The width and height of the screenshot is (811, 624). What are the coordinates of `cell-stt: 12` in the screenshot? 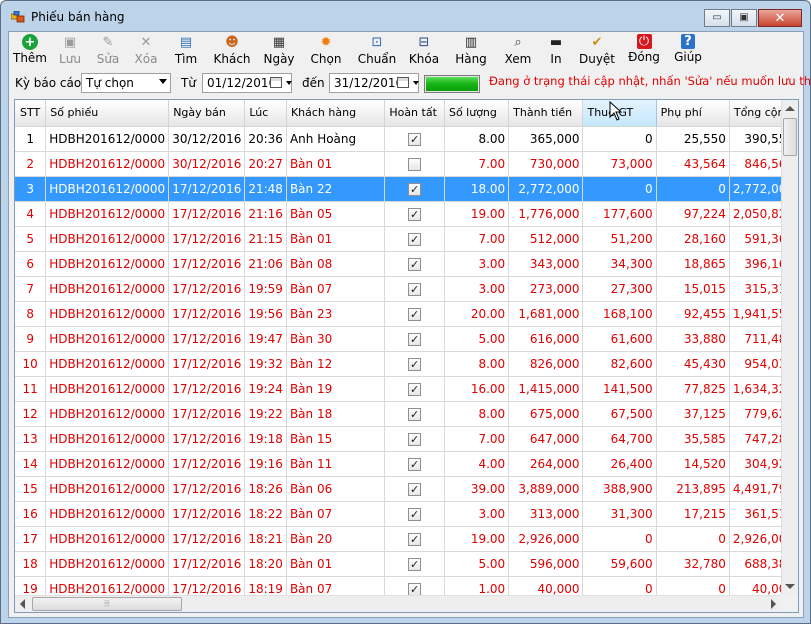 It's located at (31, 414).